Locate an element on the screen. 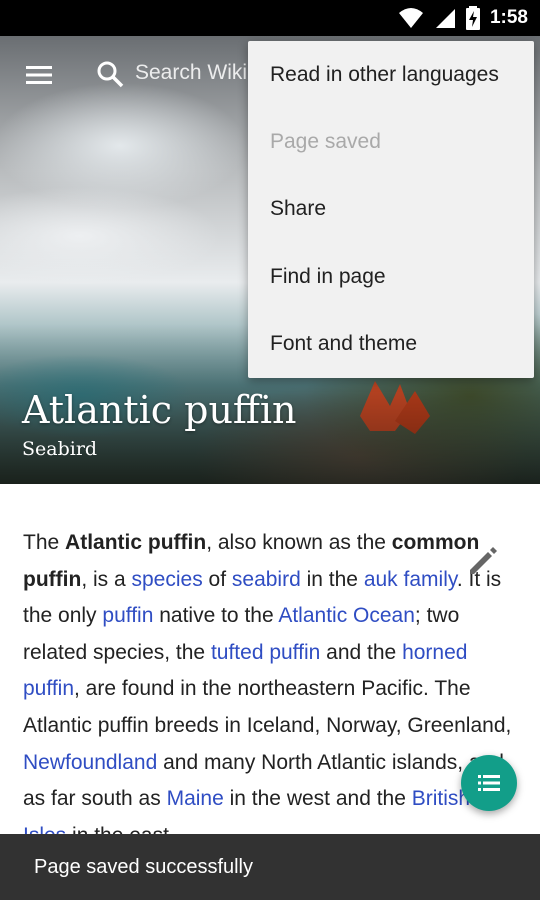 This screenshot has height=900, width=540. link-puffin: puffin is located at coordinates (127, 615).